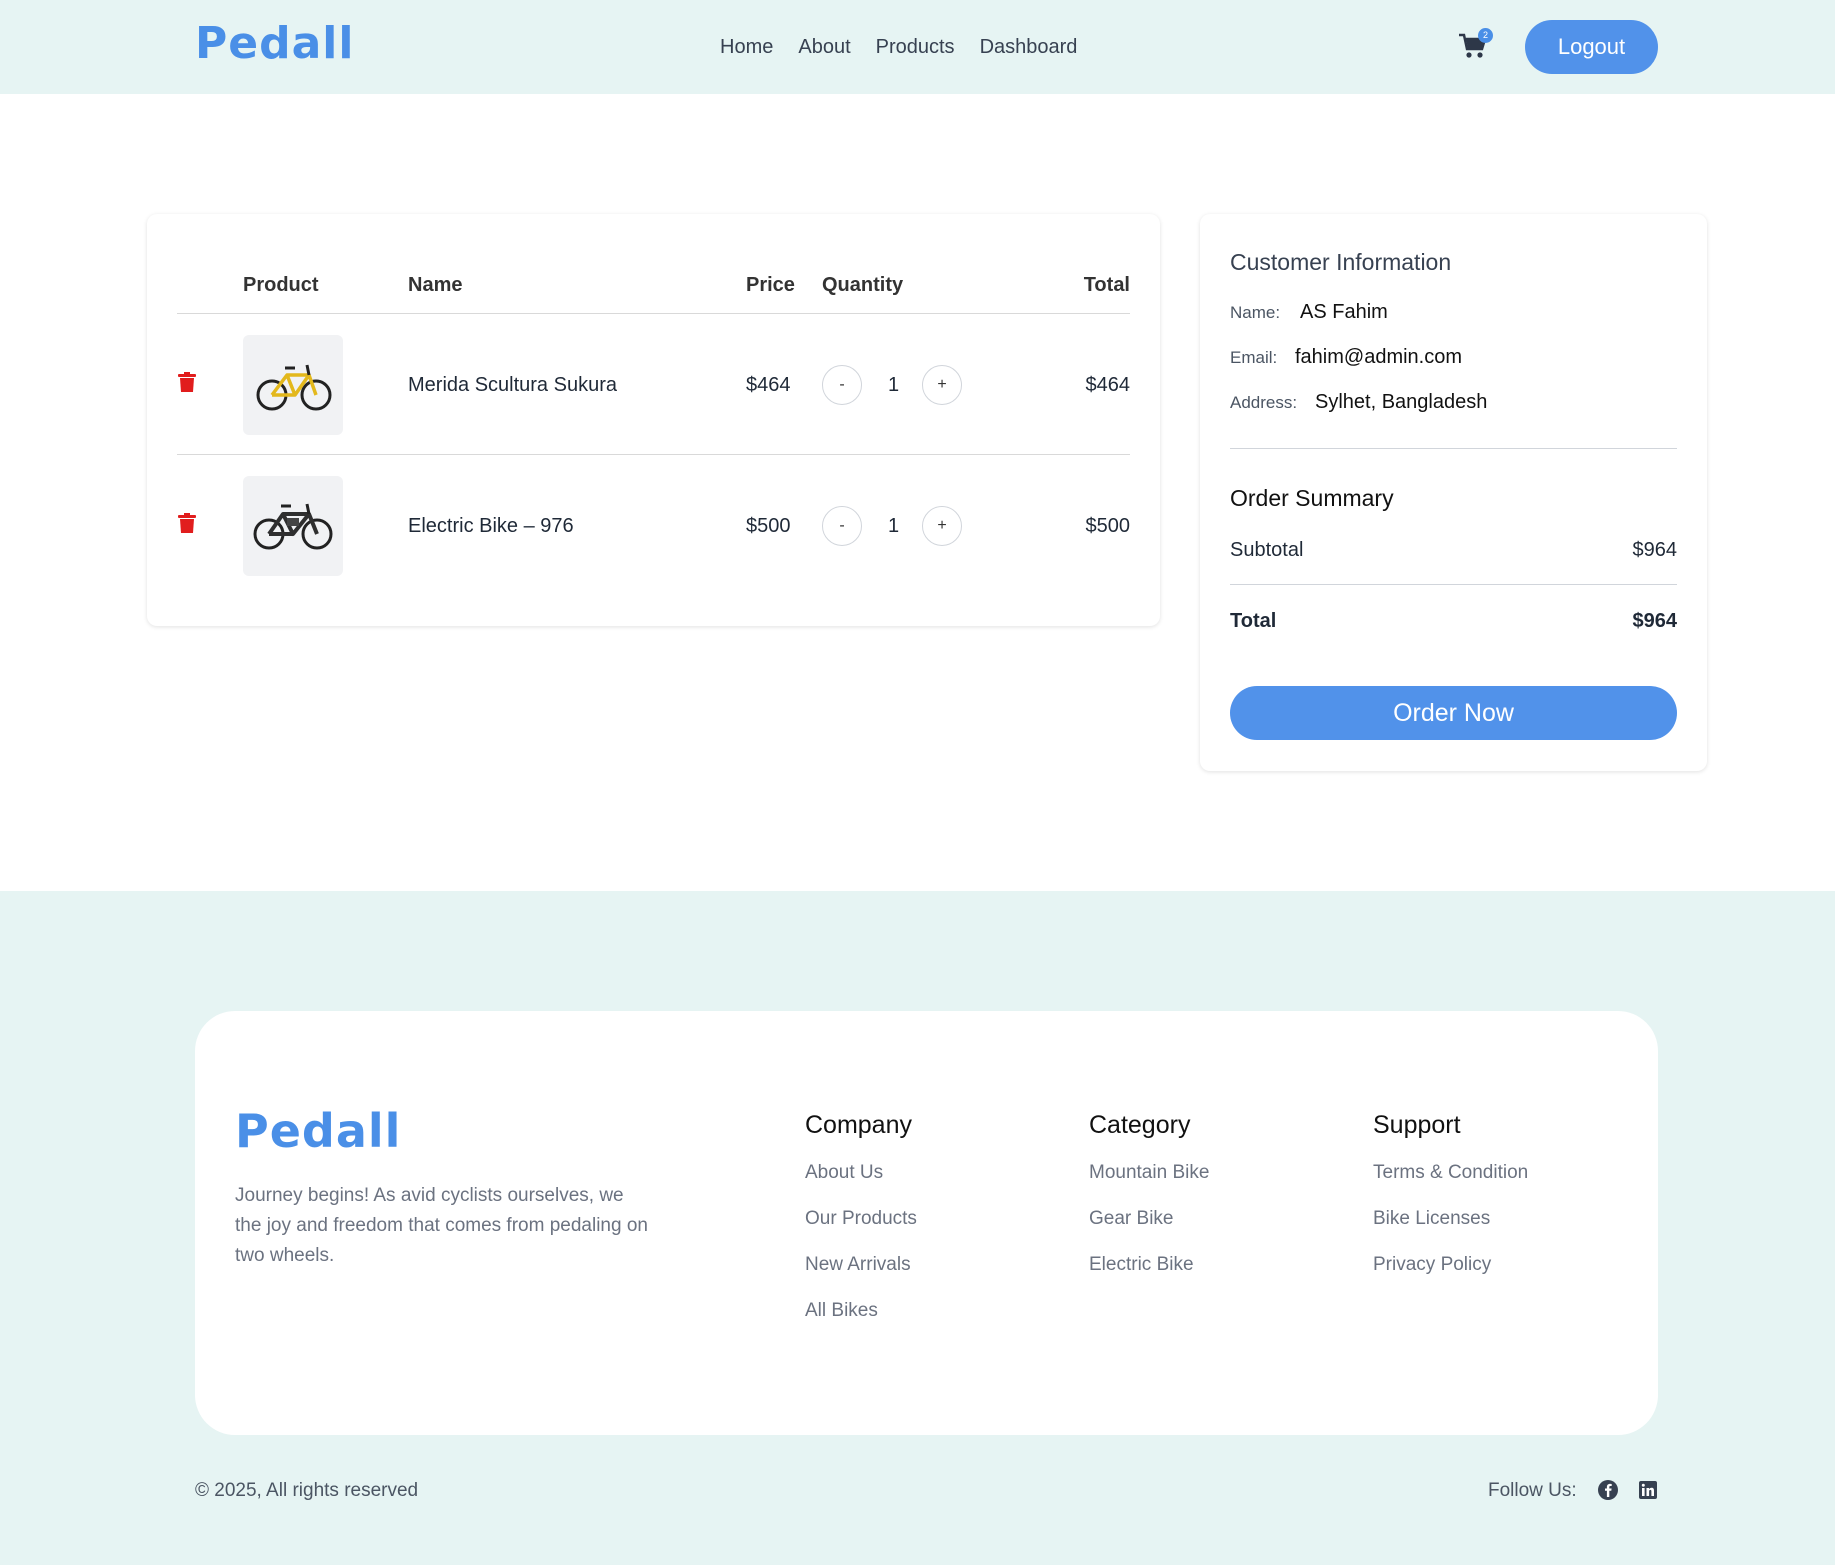 This screenshot has height=1565, width=1835. What do you see at coordinates (1655, 621) in the screenshot?
I see `total-value: $964` at bounding box center [1655, 621].